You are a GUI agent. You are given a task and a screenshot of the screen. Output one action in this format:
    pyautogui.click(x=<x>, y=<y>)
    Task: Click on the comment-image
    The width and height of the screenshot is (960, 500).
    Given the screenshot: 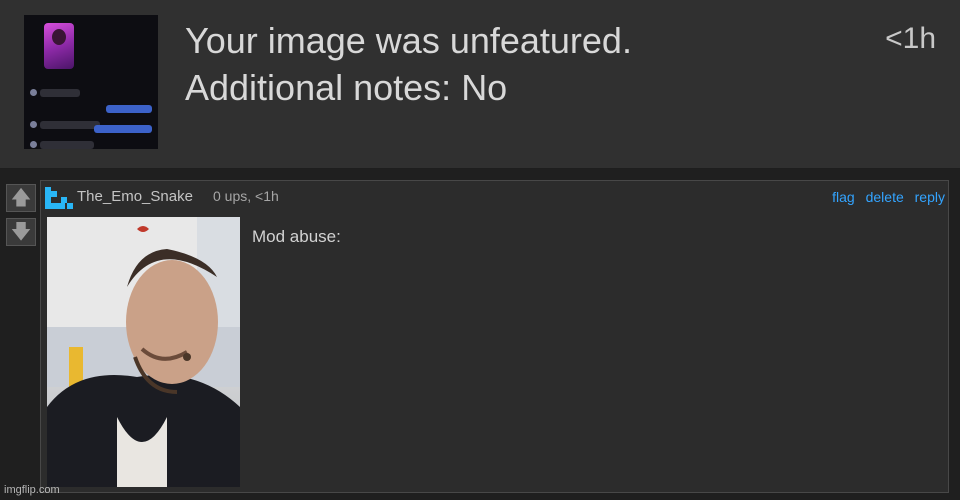 What is the action you would take?
    pyautogui.click(x=143, y=352)
    